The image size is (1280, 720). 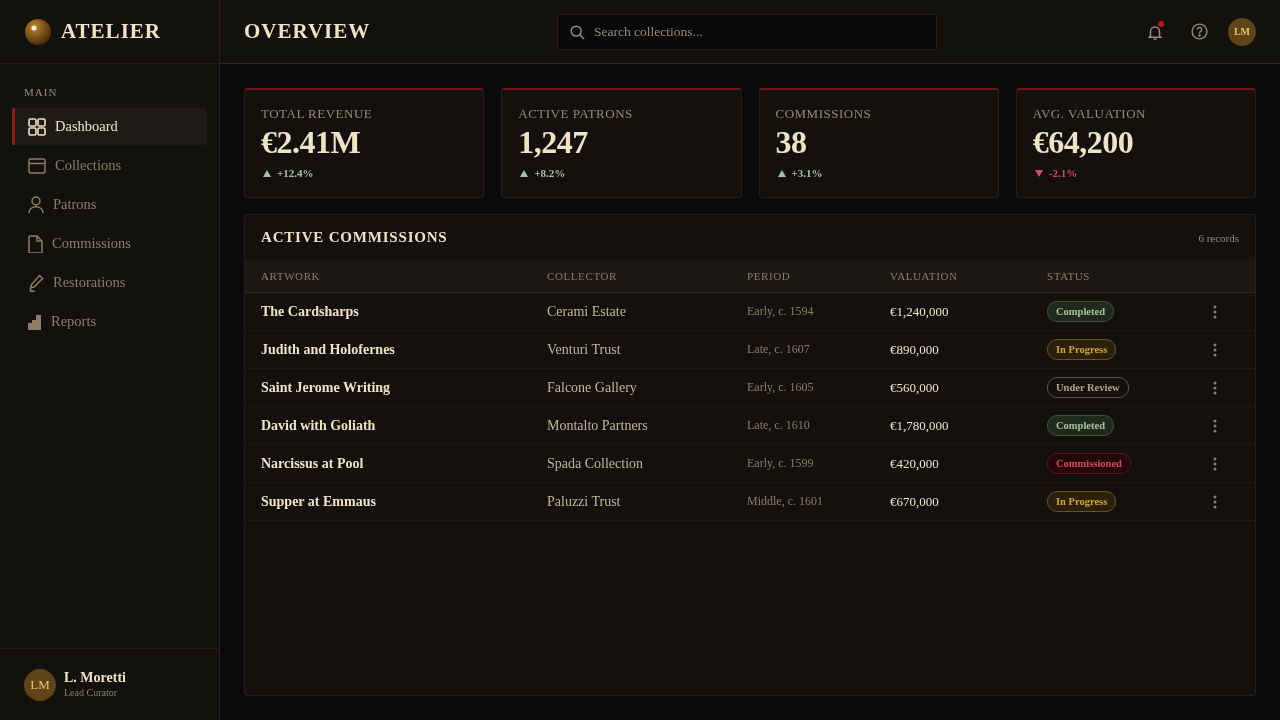 I want to click on search-icon, so click(x=577, y=32).